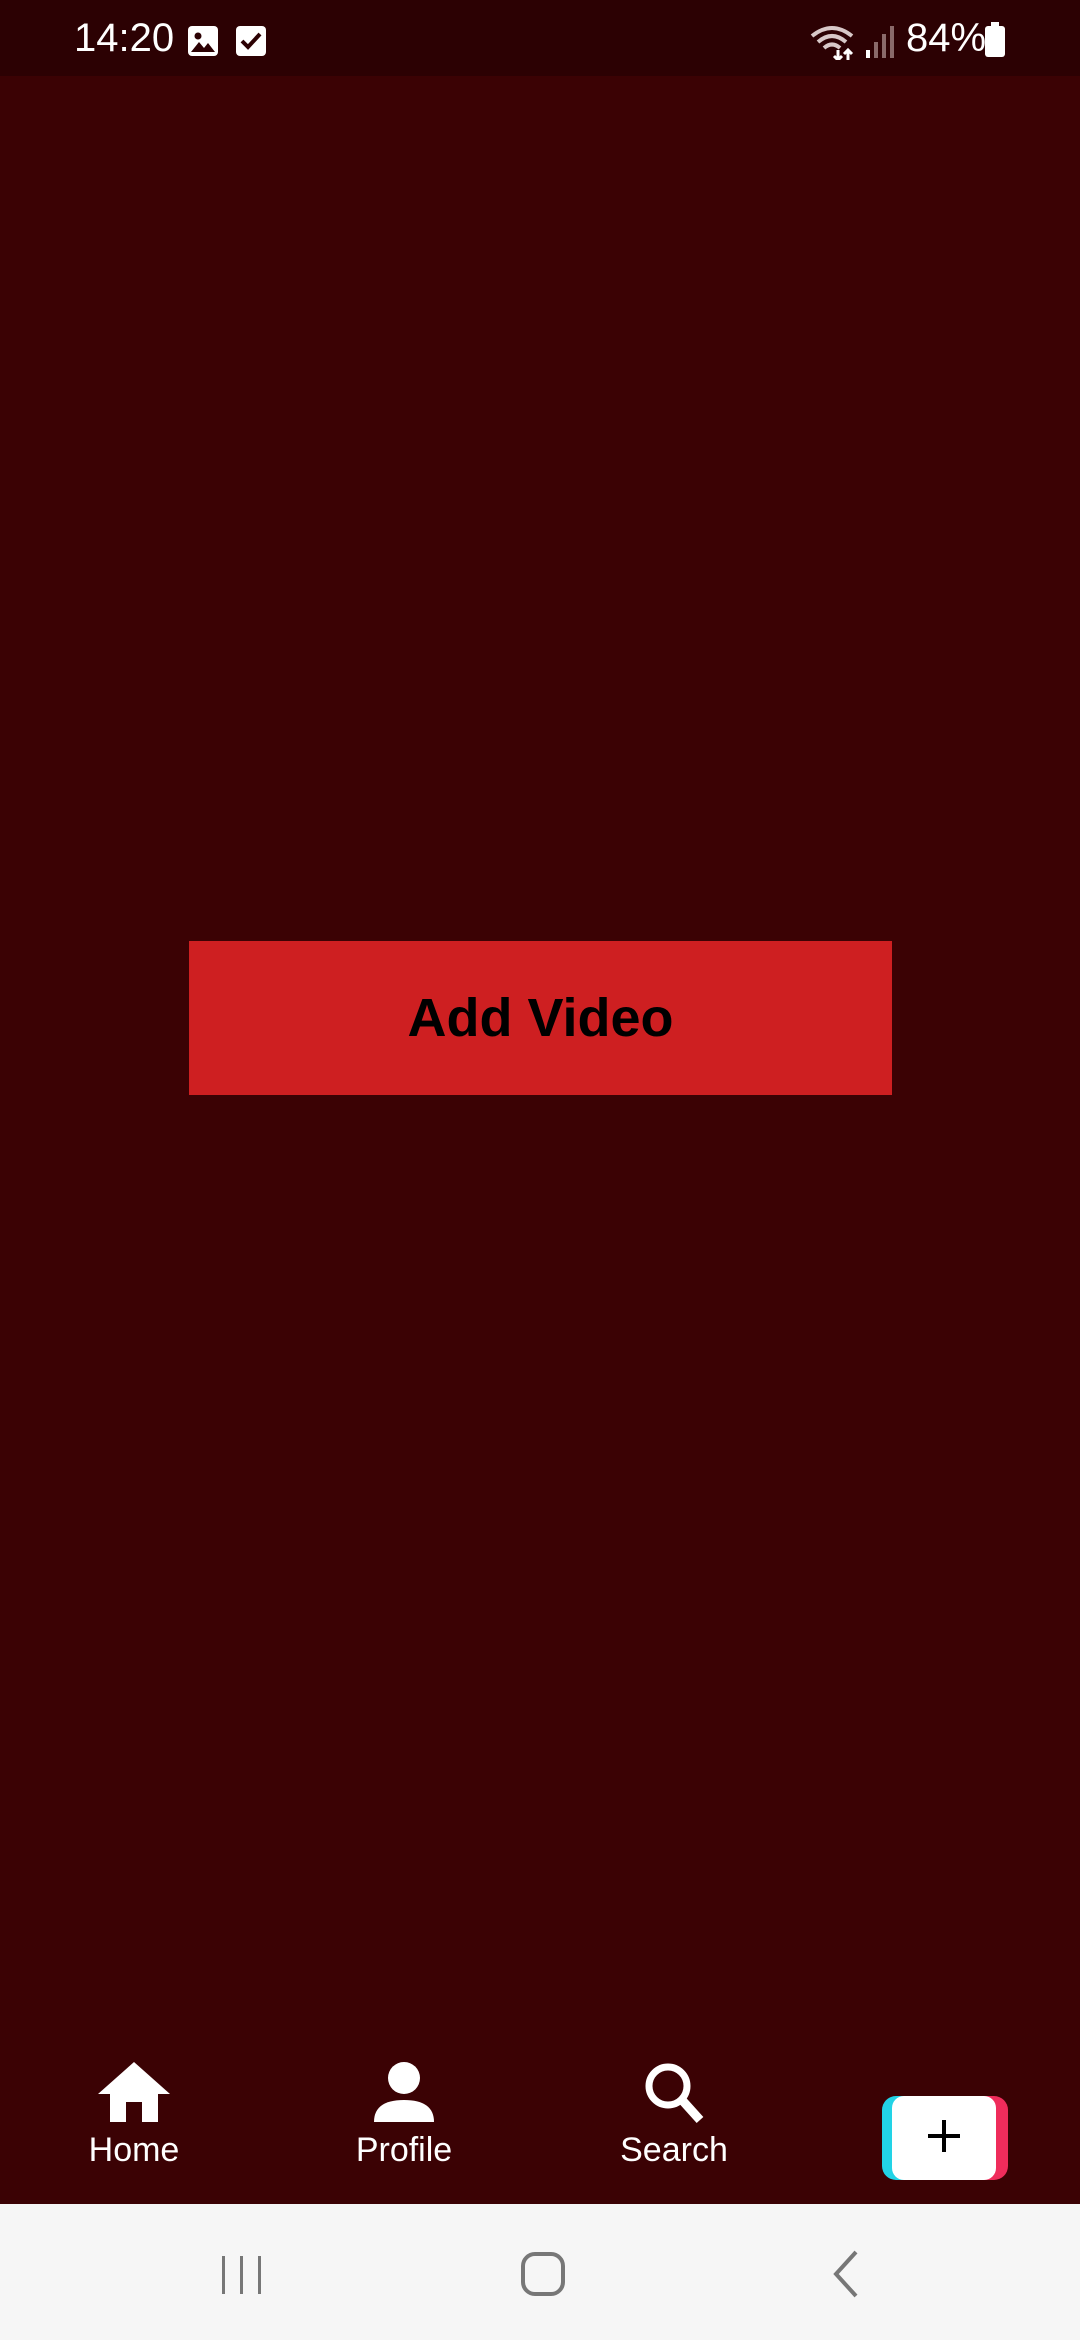 The height and width of the screenshot is (2340, 1080). What do you see at coordinates (540, 38) in the screenshot?
I see `status-bar: 14:20 84%` at bounding box center [540, 38].